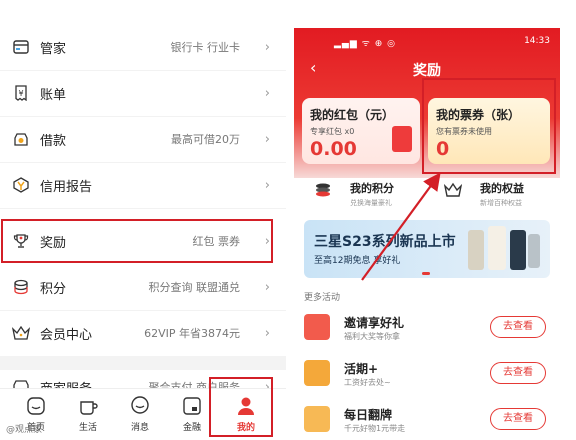 This screenshot has height=440, width=576. What do you see at coordinates (401, 226) in the screenshot?
I see `annotation-arrow` at bounding box center [401, 226].